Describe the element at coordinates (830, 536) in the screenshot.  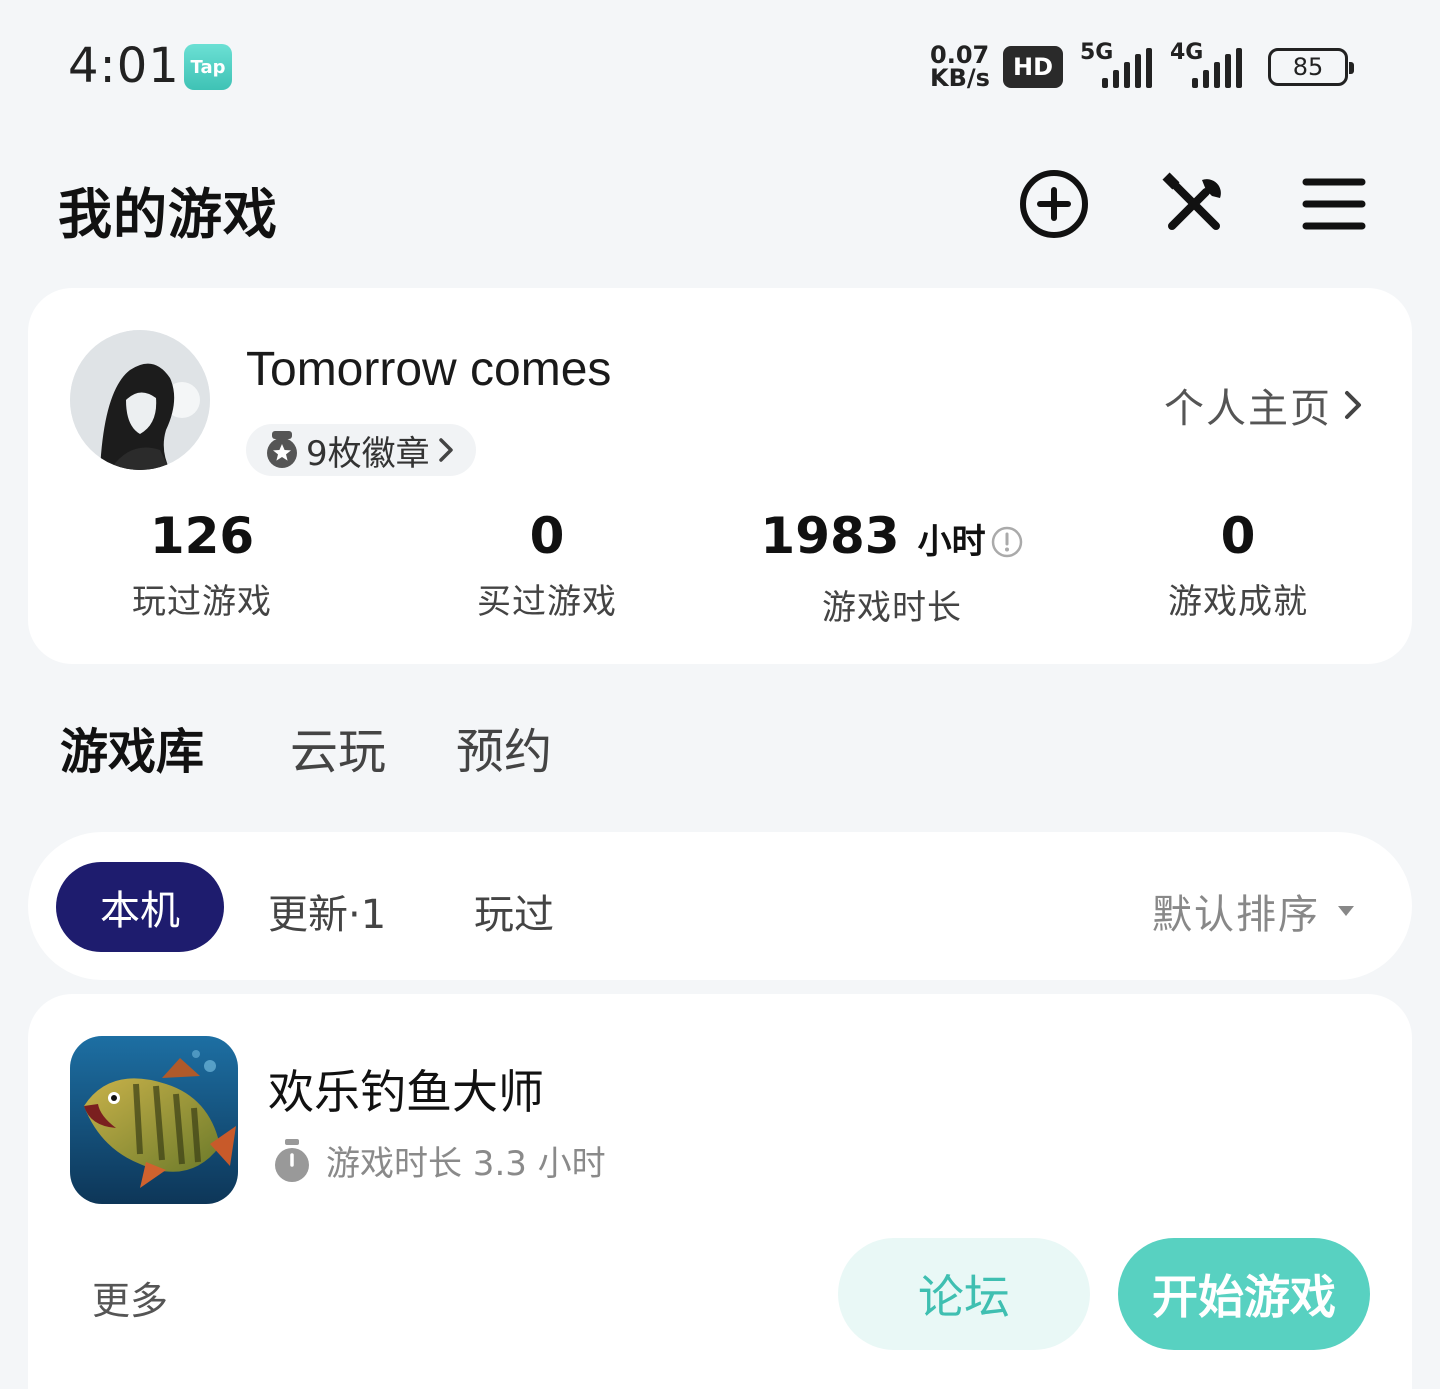
I see `stat-value: 1983` at that location.